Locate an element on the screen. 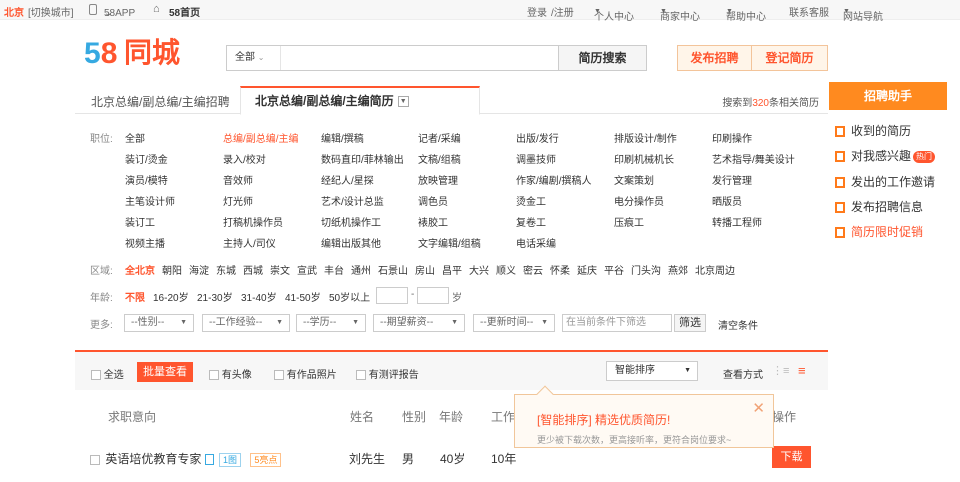 Image resolution: width=960 pixels, height=482 pixels. position-option: 编辑/撰稿 is located at coordinates (342, 137).